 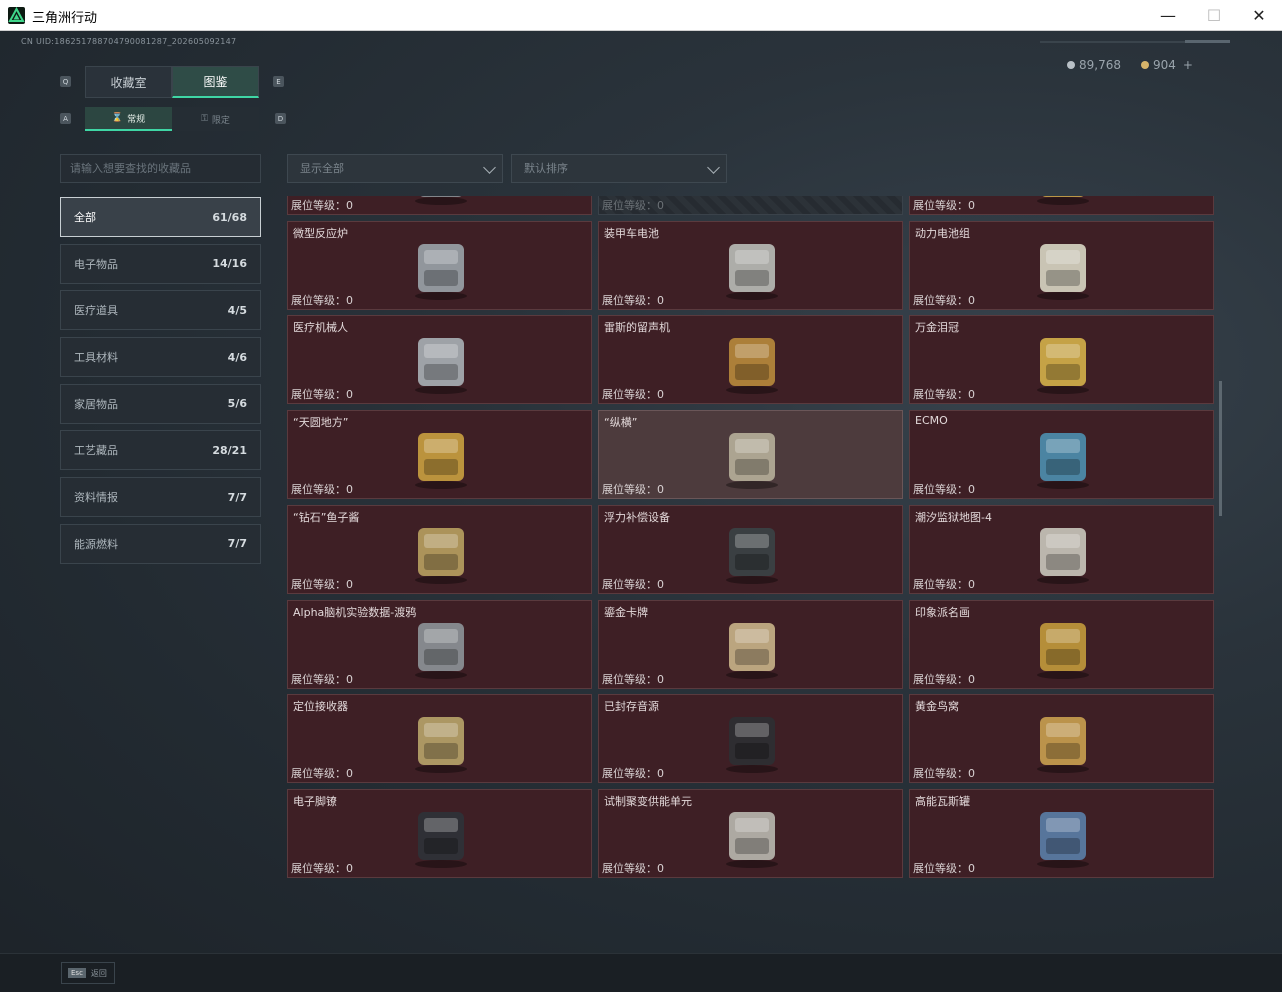 I want to click on add-currency-button: +, so click(x=1188, y=65).